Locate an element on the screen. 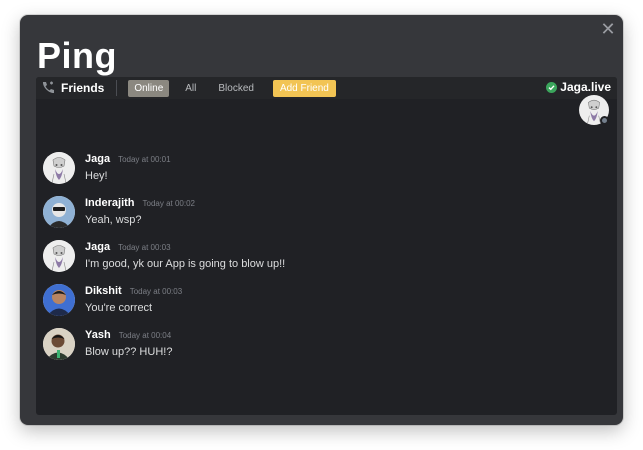 The height and width of the screenshot is (450, 643). message-text: Yeah, wsp? is located at coordinates (113, 220).